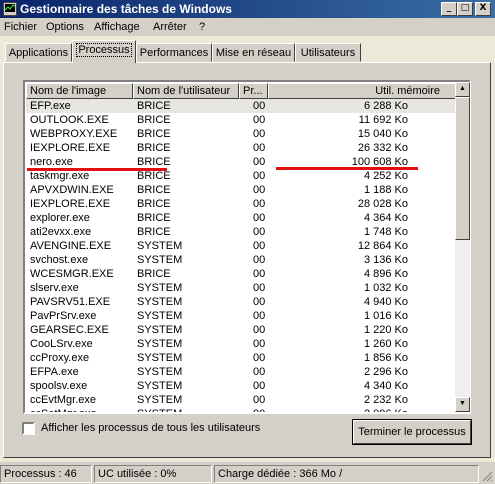 The image size is (495, 484). What do you see at coordinates (63, 316) in the screenshot?
I see `process-name-cell: PavPrSrv.exe` at bounding box center [63, 316].